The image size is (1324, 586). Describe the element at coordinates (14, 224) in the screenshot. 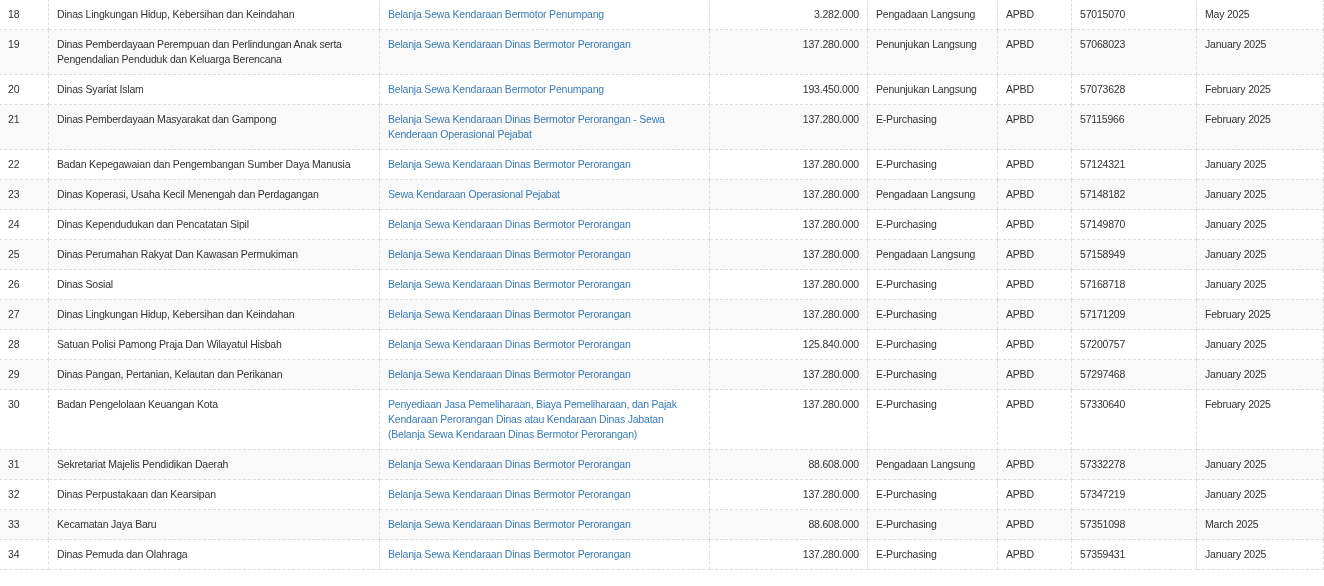

I see `row-number: 24` at that location.